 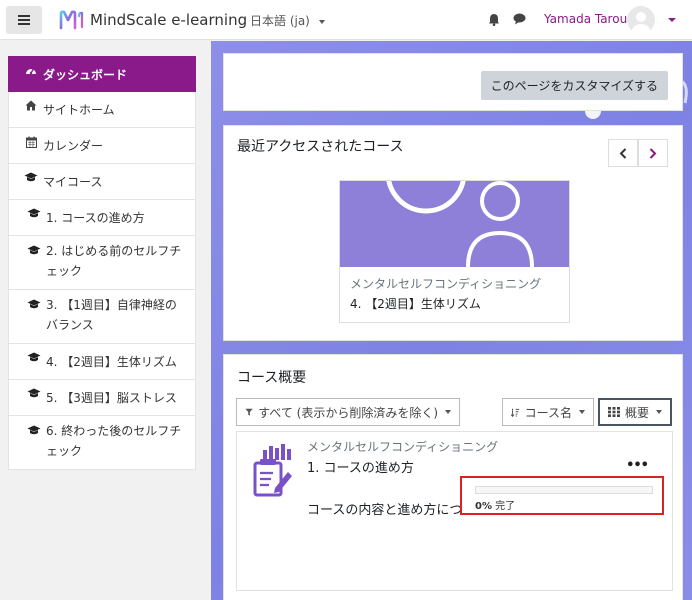 I want to click on sidebar-item-course-5: 5. 【3週目】脳ストレス, so click(x=102, y=398).